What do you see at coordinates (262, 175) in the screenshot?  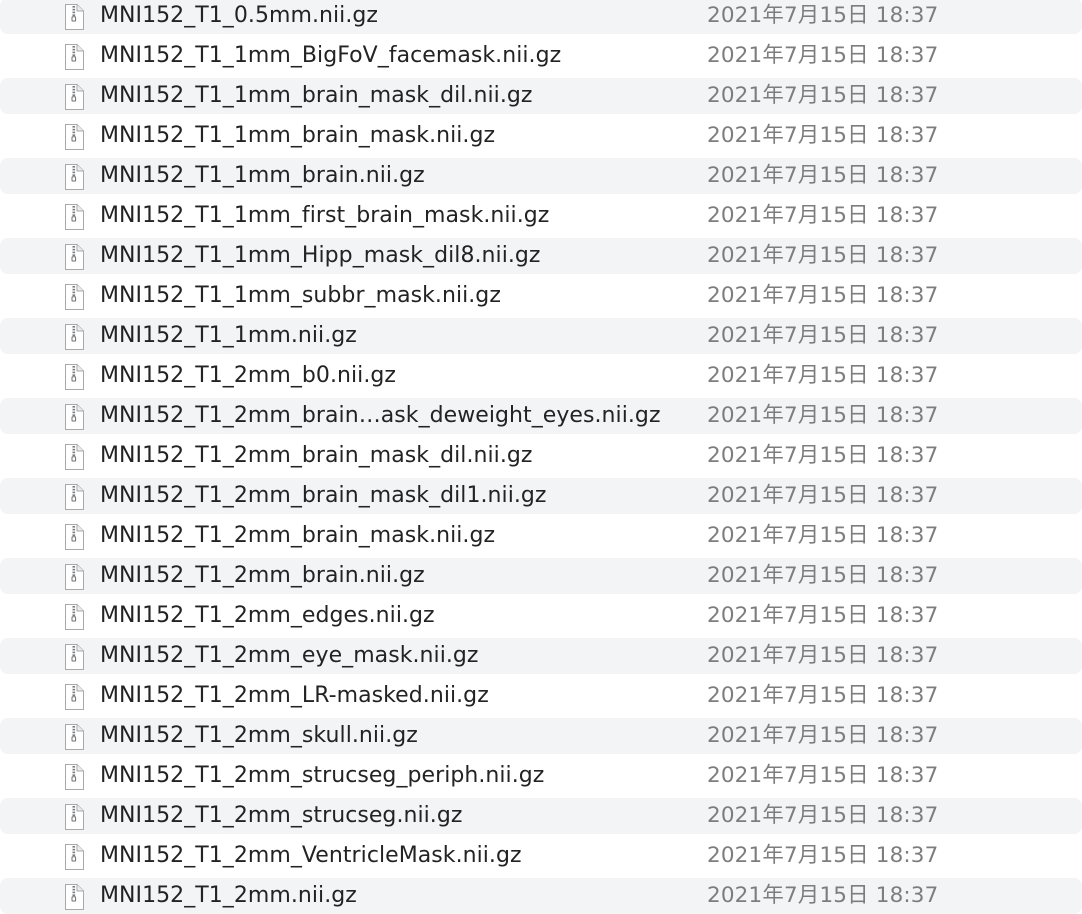 I see `file-name: MNI152_T1_1mm_brain.nii.gz` at bounding box center [262, 175].